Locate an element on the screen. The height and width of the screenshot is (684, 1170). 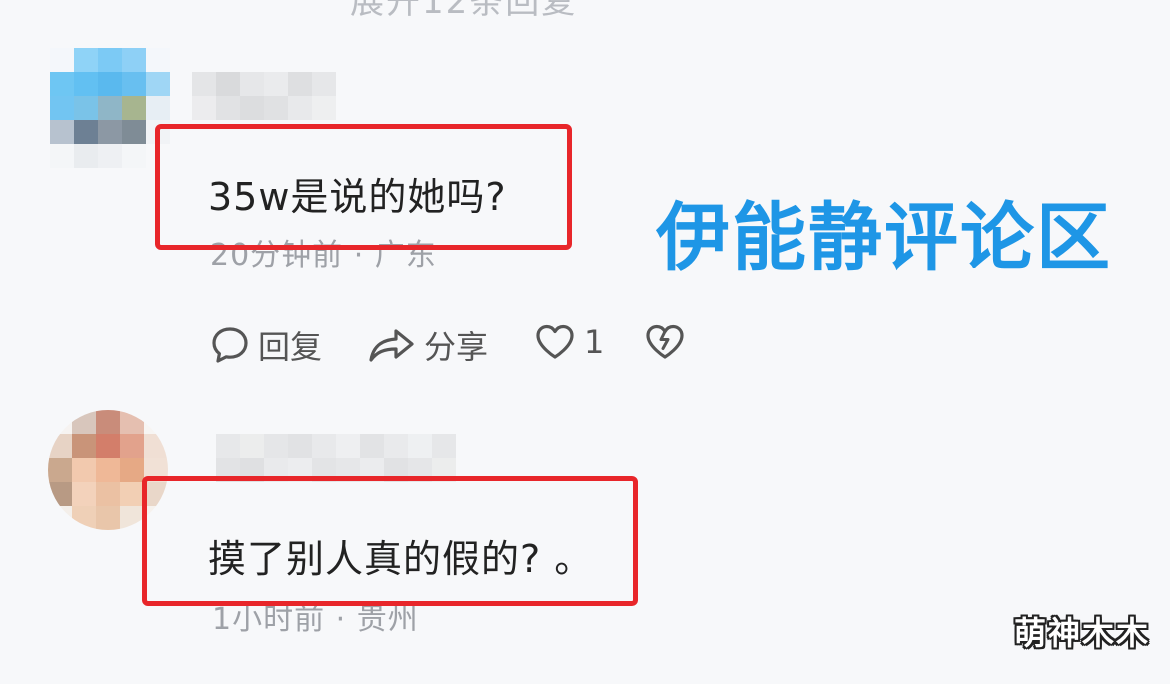
comment-bubble-icon is located at coordinates (230, 345).